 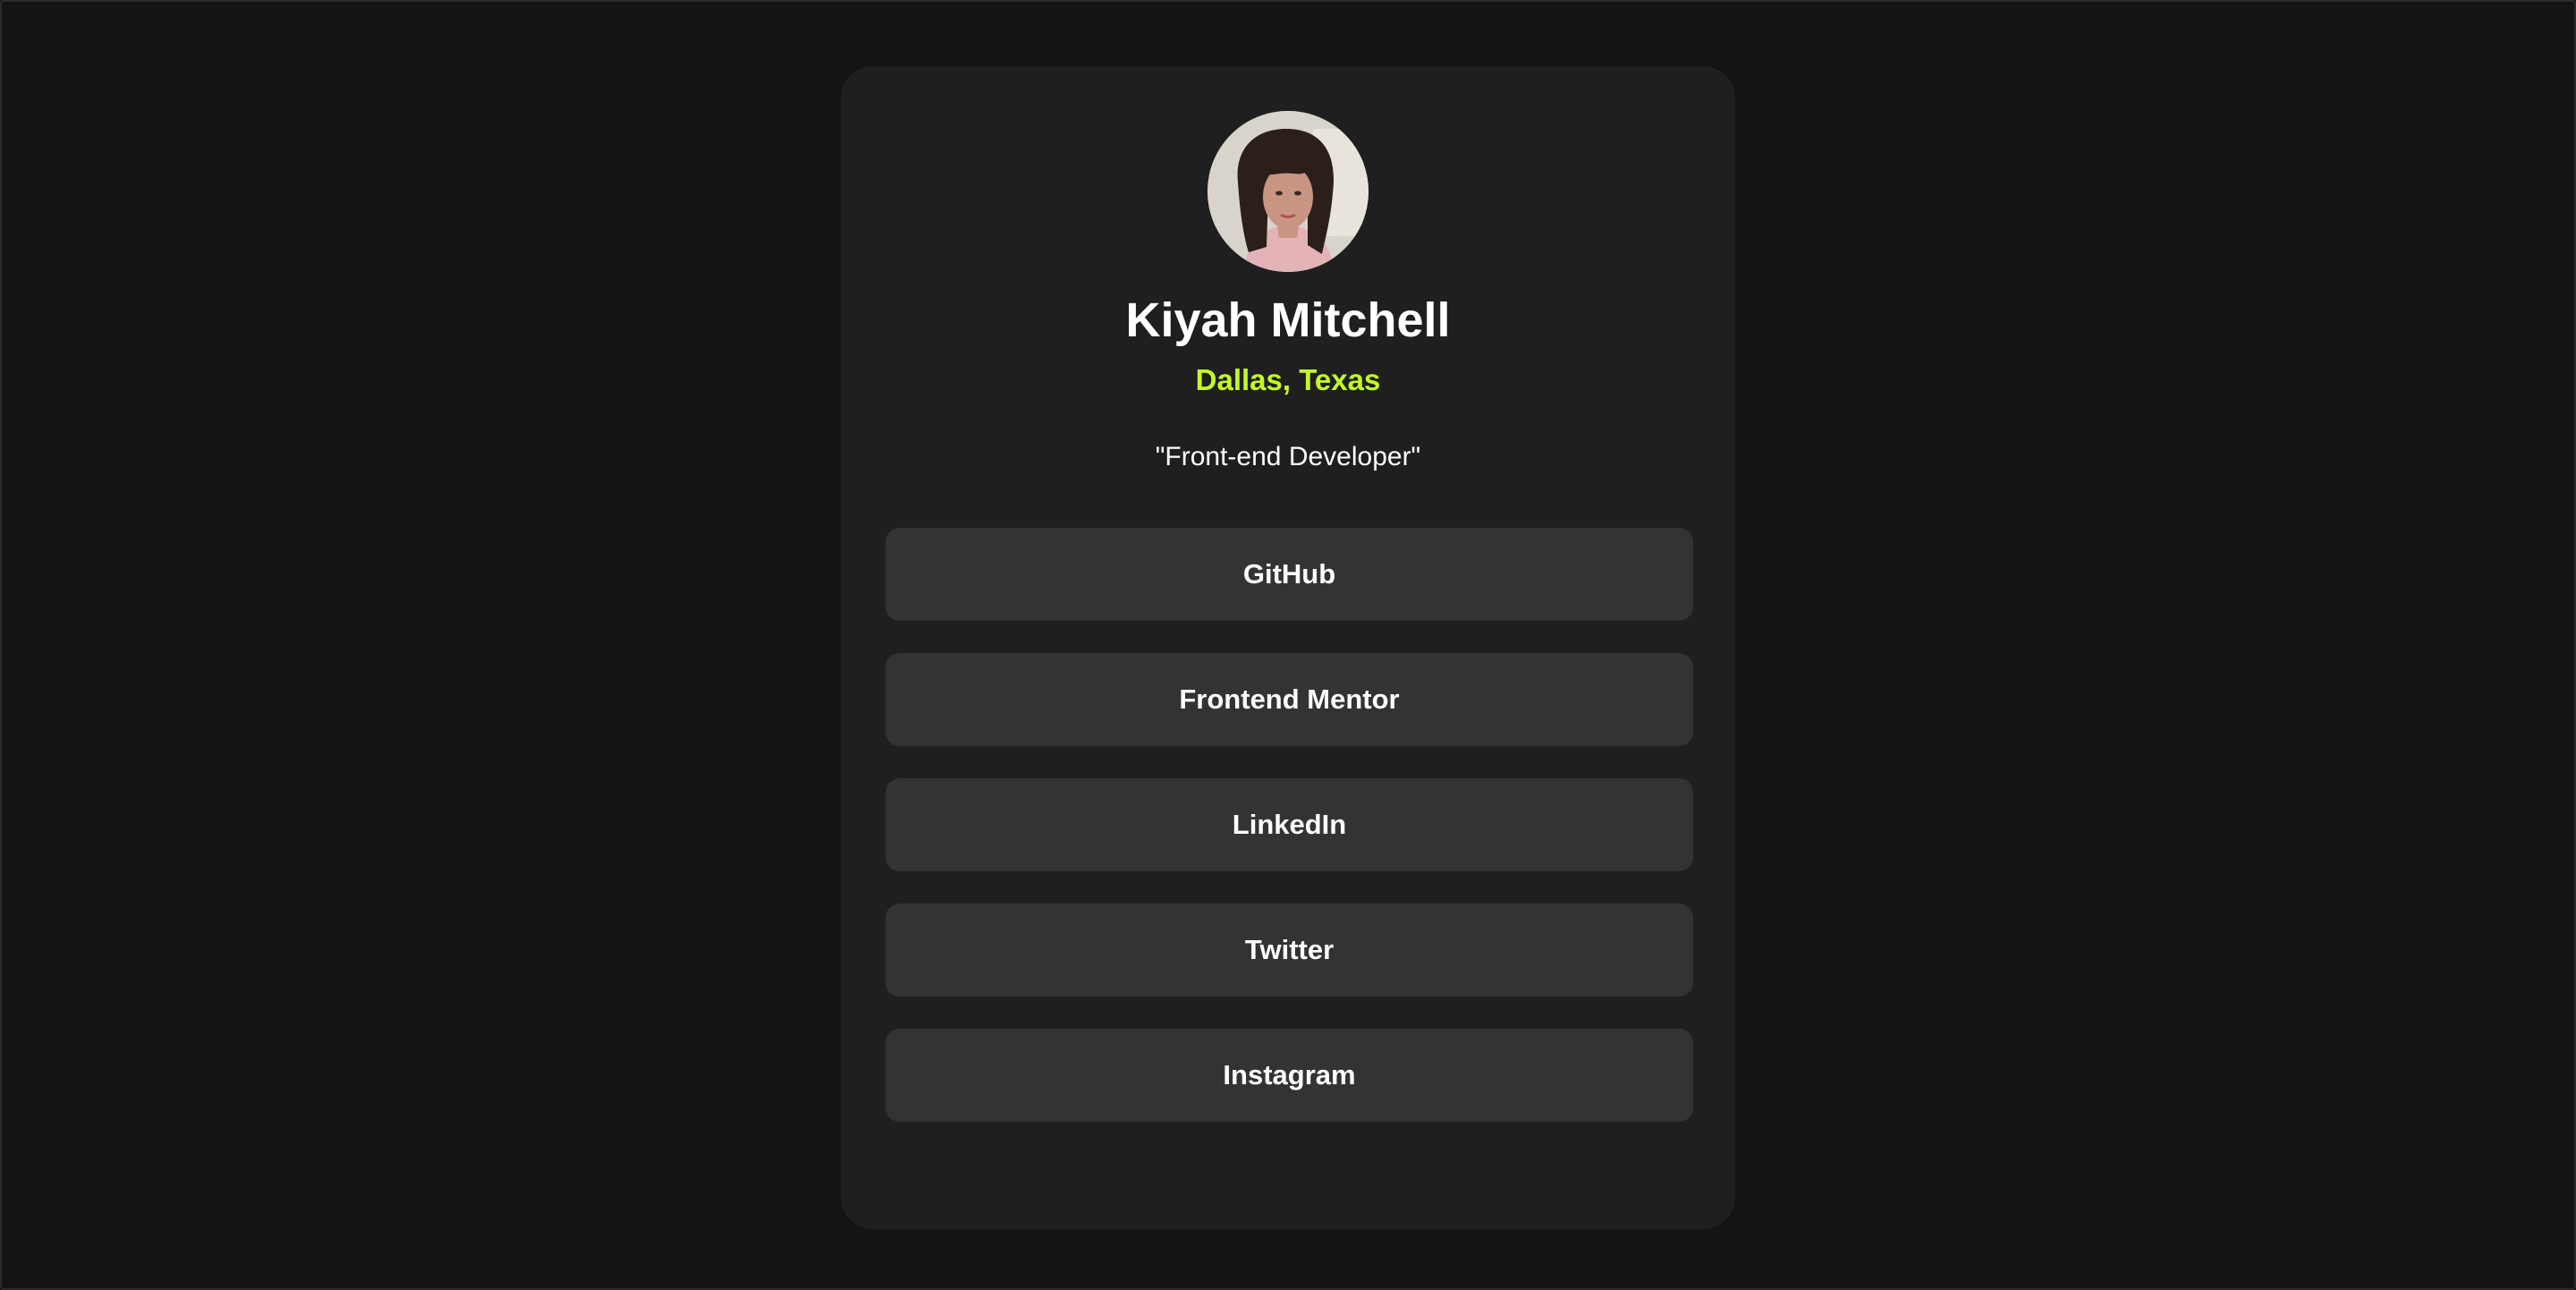 I want to click on avatar-photo, so click(x=1288, y=191).